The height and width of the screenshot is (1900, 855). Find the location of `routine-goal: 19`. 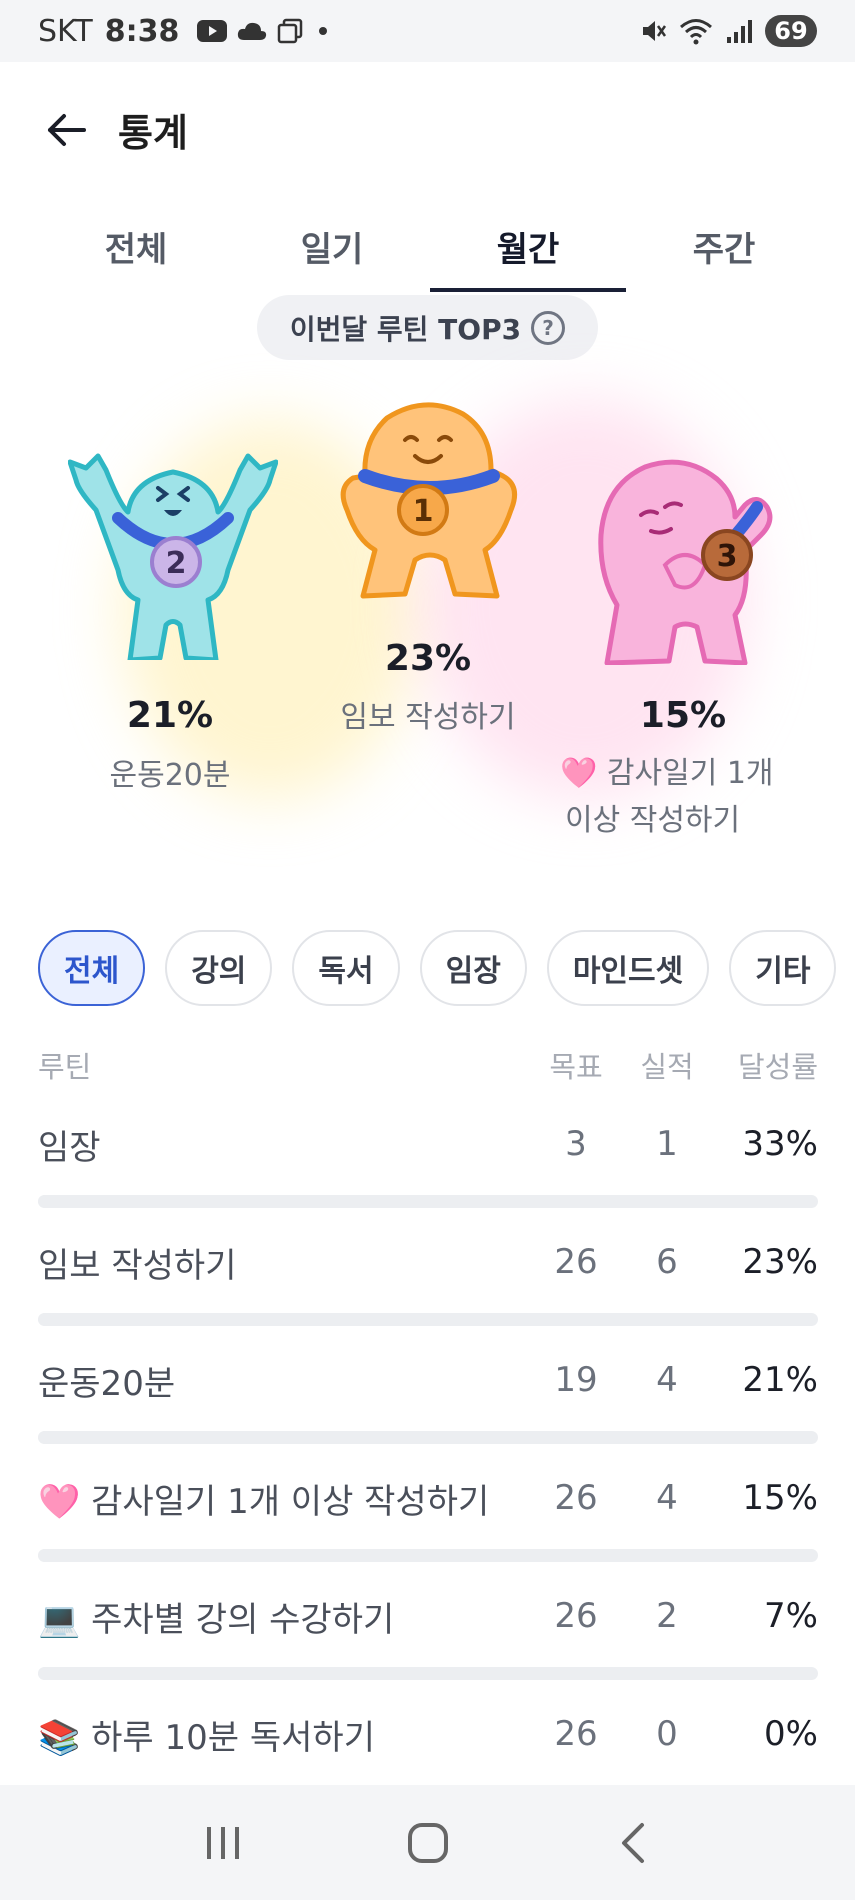

routine-goal: 19 is located at coordinates (576, 1380).